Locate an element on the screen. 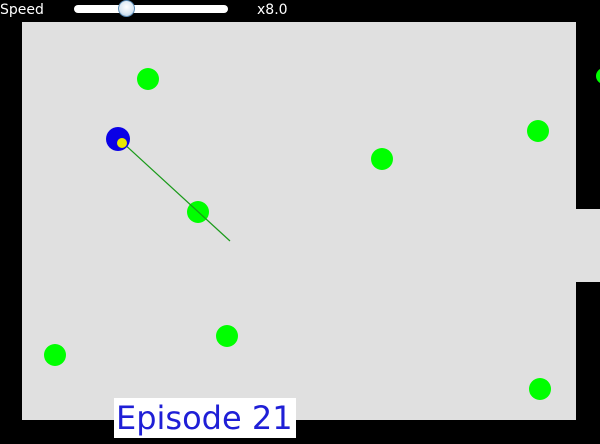 The width and height of the screenshot is (600, 444). agent-body is located at coordinates (118, 139).